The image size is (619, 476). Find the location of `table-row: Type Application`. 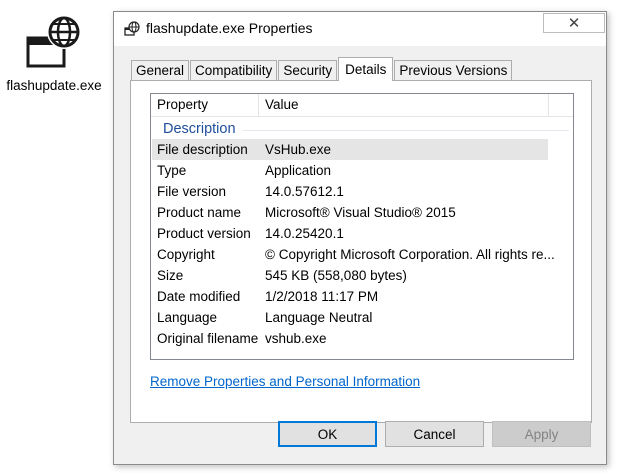

table-row: Type Application is located at coordinates (350, 170).